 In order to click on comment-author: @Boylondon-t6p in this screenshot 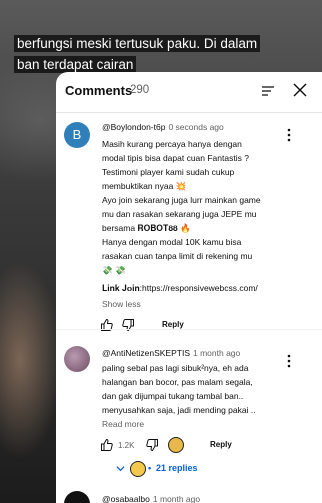, I will do `click(133, 127)`.